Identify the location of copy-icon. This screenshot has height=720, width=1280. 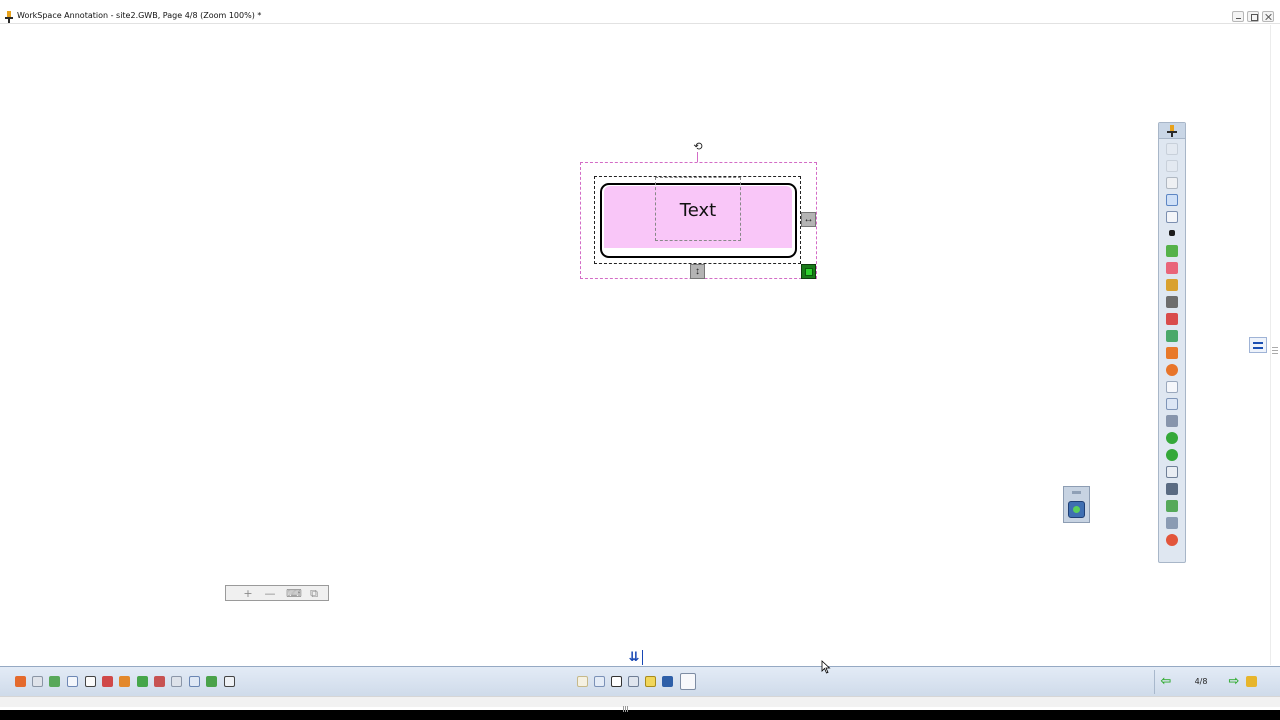
(72, 681).